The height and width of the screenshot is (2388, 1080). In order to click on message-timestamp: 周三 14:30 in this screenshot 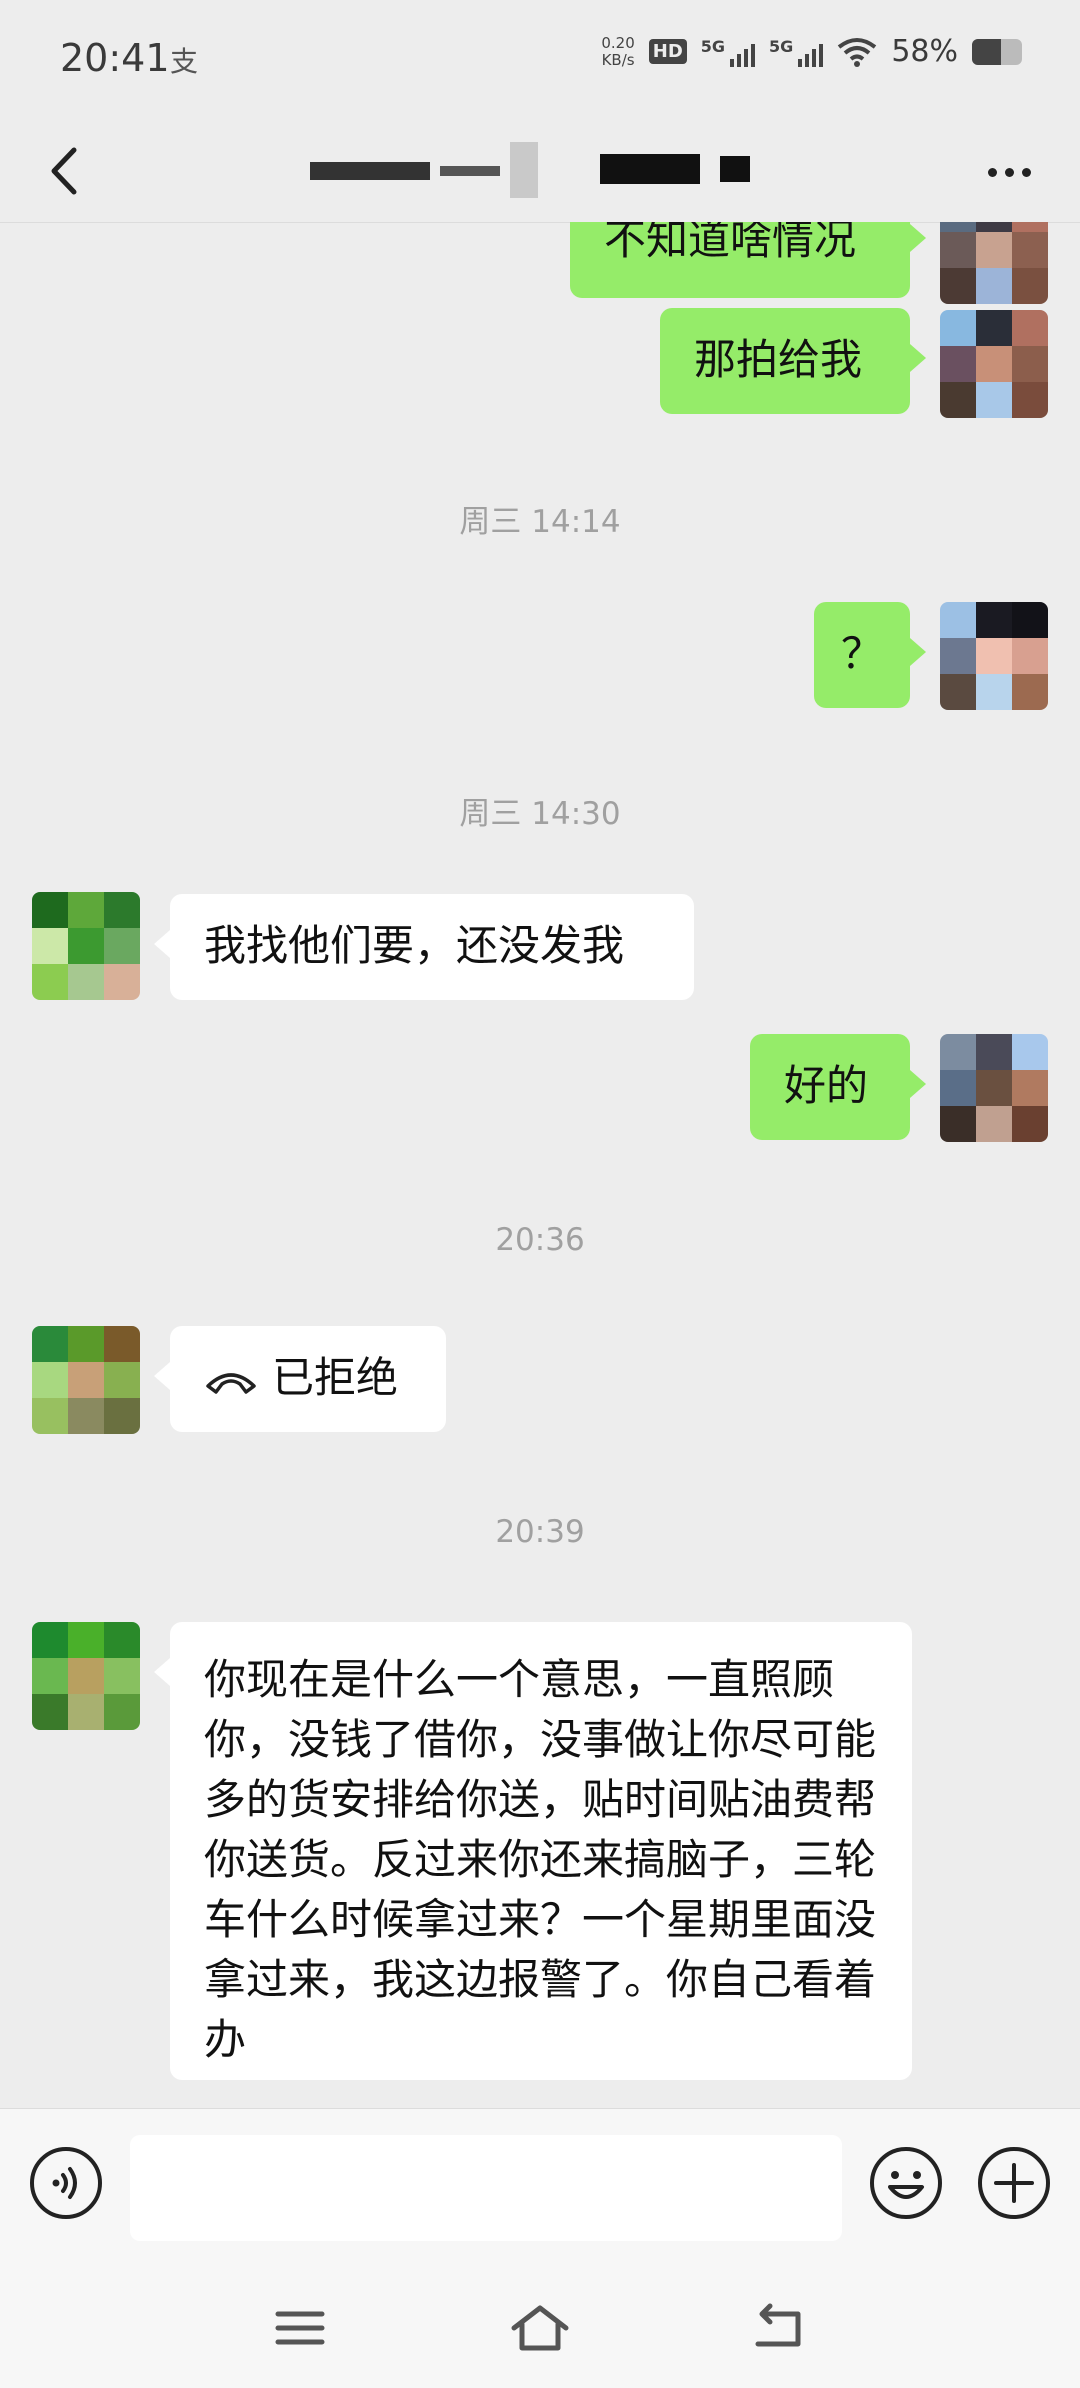, I will do `click(540, 814)`.